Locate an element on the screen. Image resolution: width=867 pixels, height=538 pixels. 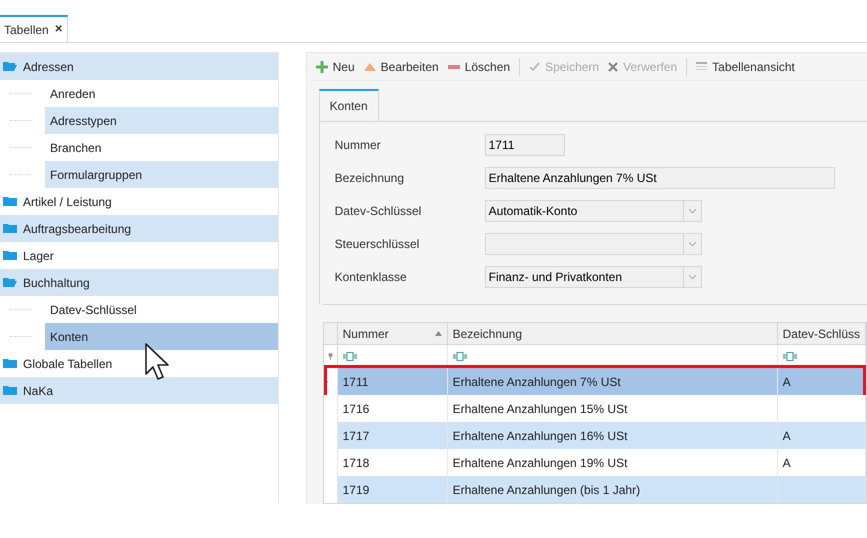
field-label: Nummer is located at coordinates (358, 145).